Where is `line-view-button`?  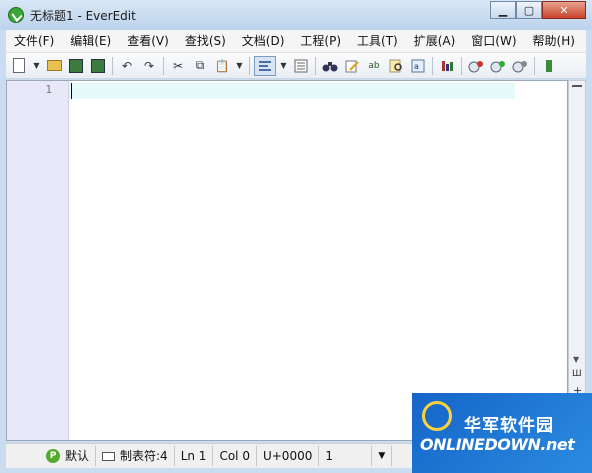
line-view-button is located at coordinates (301, 66).